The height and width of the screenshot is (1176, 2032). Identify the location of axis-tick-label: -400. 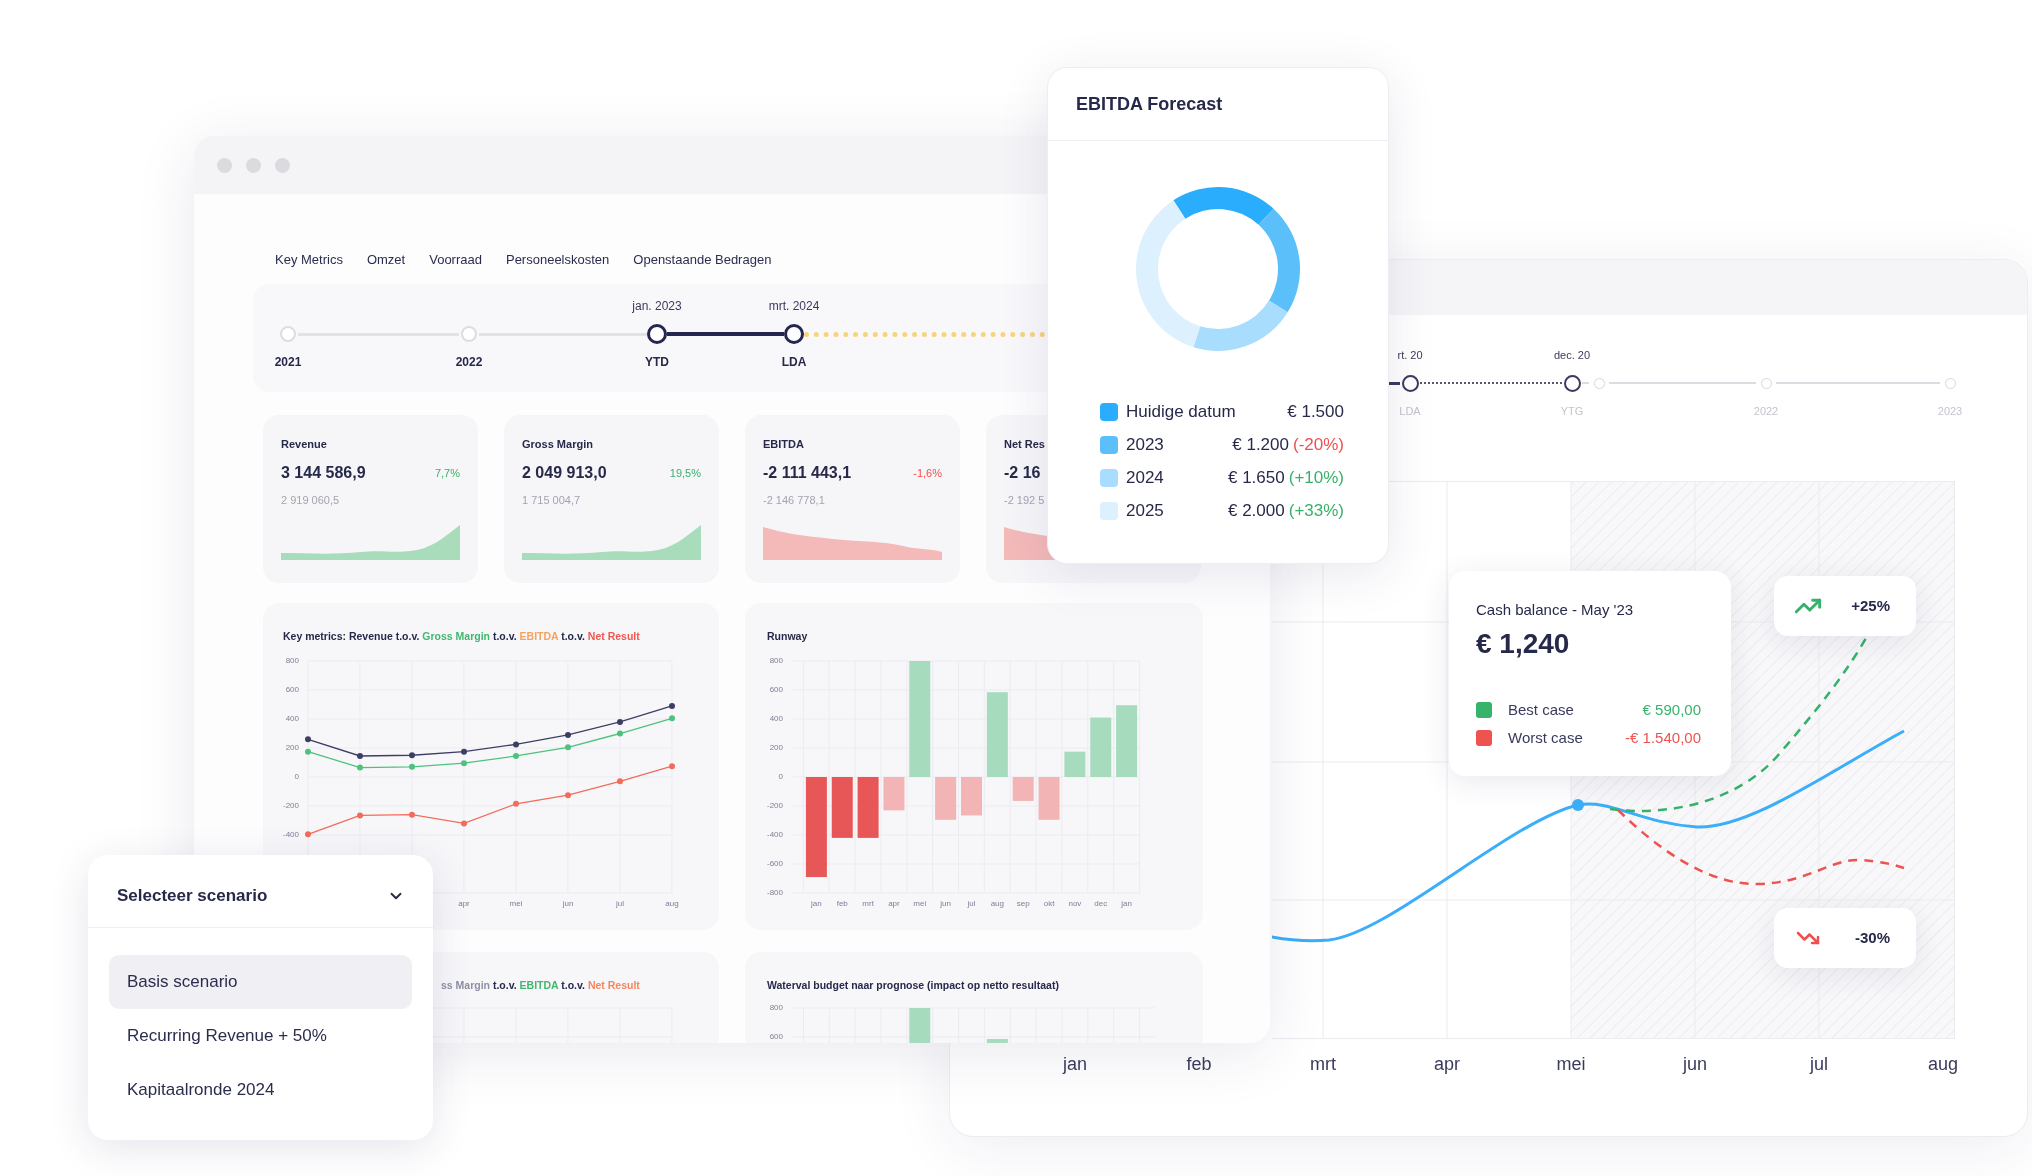
(291, 835).